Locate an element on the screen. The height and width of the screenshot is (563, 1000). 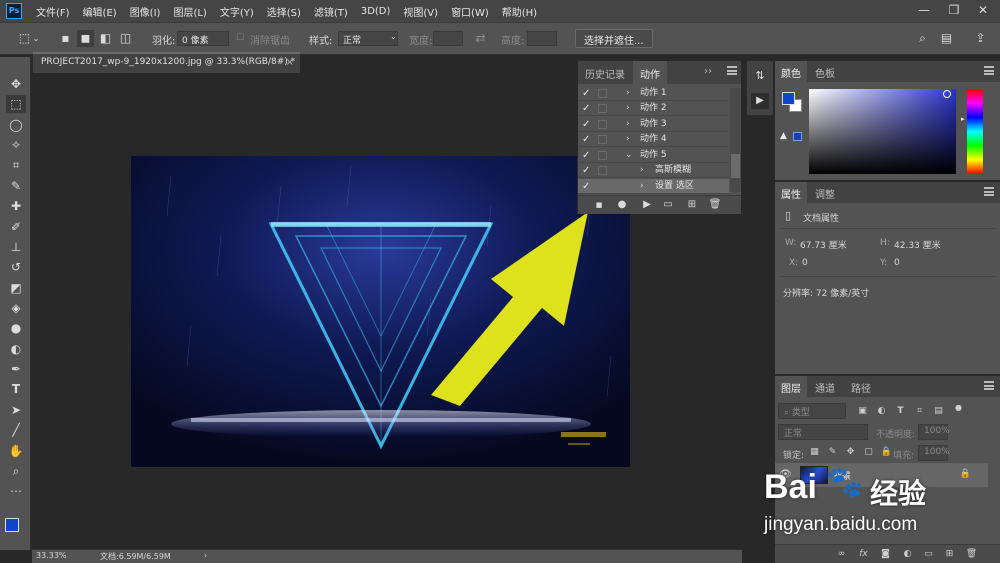
swap-icon: ⇄ is located at coordinates (480, 38).